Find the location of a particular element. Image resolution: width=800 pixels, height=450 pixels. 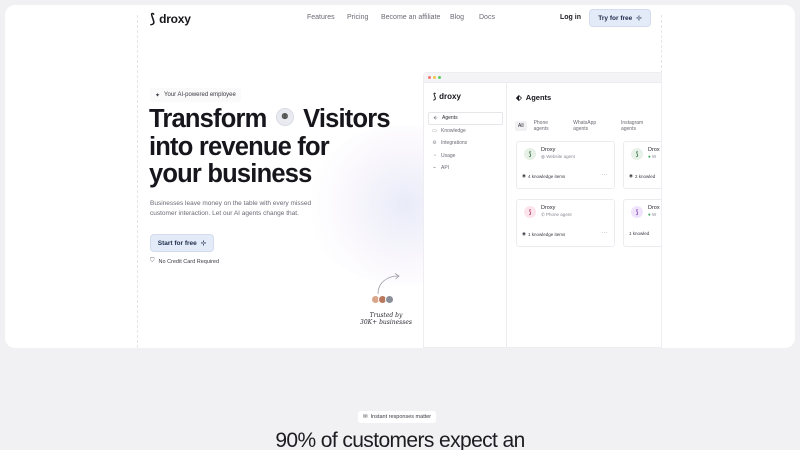

phone-icon: ✆ is located at coordinates (543, 214).